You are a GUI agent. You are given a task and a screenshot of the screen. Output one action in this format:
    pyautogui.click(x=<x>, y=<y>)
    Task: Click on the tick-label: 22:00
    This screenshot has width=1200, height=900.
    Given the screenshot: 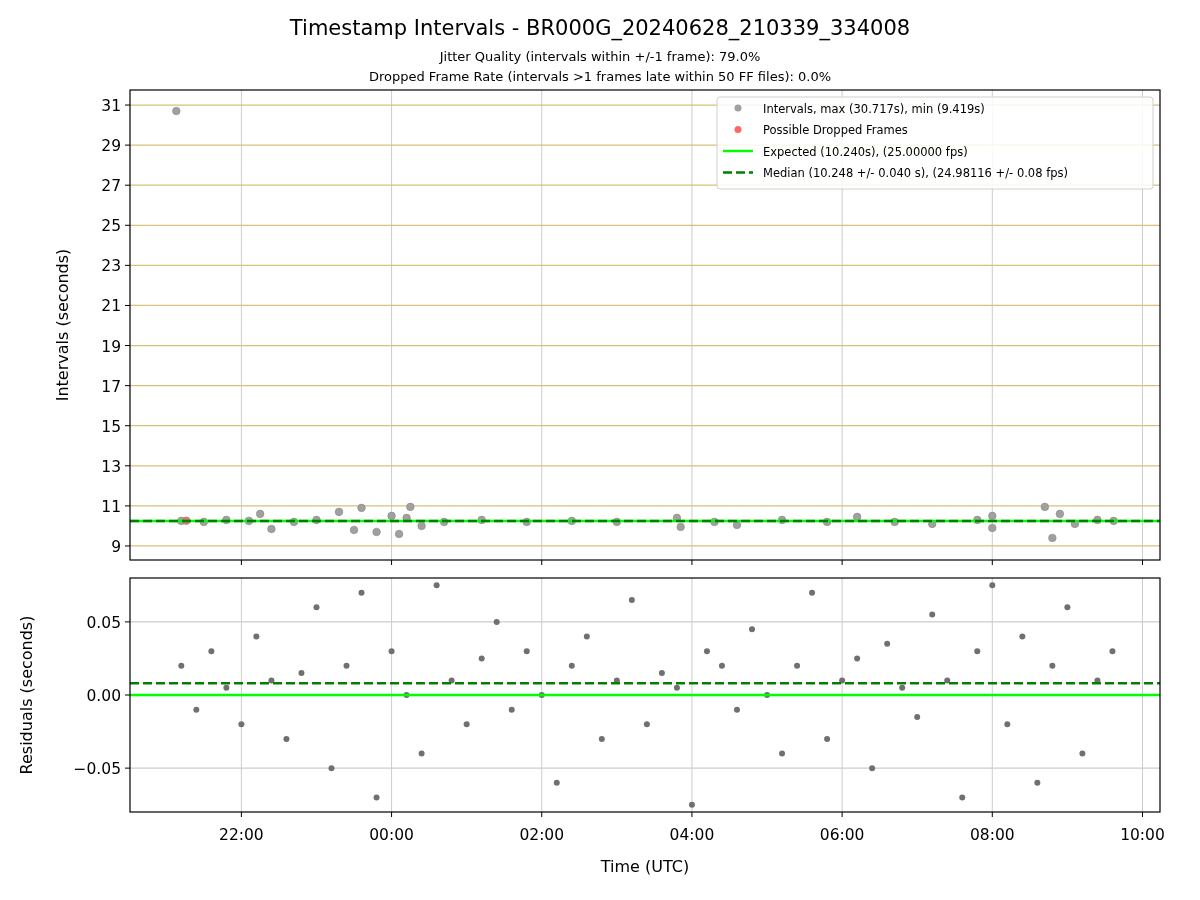 What is the action you would take?
    pyautogui.click(x=241, y=835)
    